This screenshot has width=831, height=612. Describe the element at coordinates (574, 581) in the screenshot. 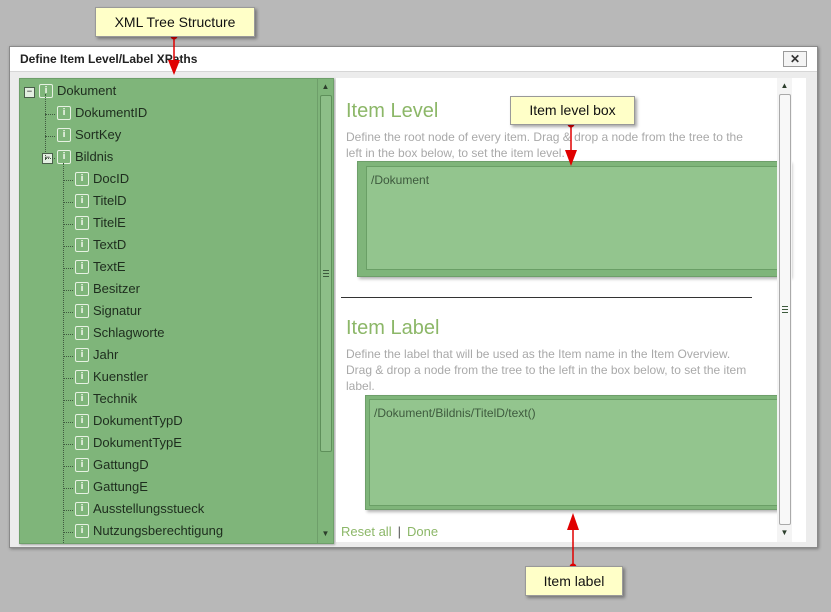

I see `callout-item-label: Item label` at that location.